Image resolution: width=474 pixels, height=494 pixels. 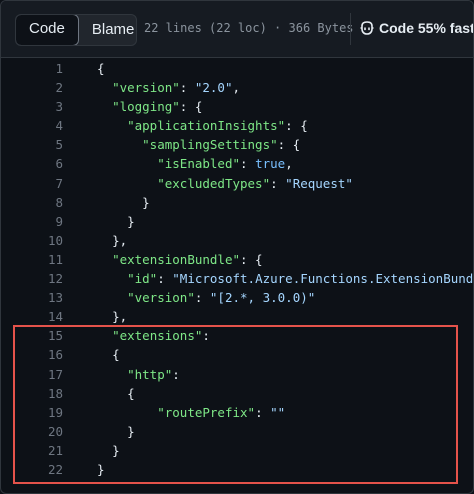 I want to click on line-source: "version": "[2.*, 3.0.0)", so click(x=189, y=297).